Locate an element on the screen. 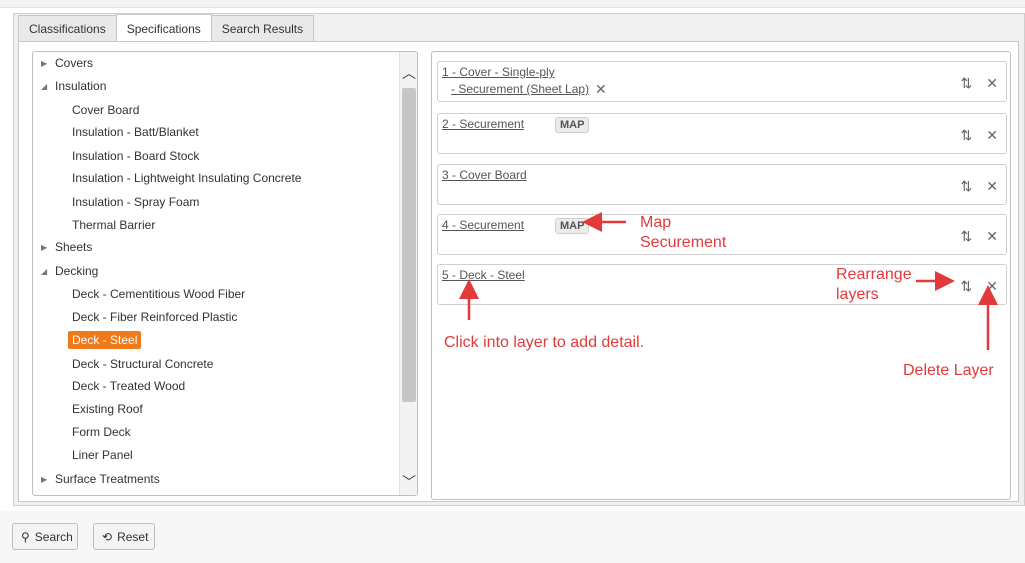 The height and width of the screenshot is (563, 1025). search-icon: ⚲ is located at coordinates (25, 536).